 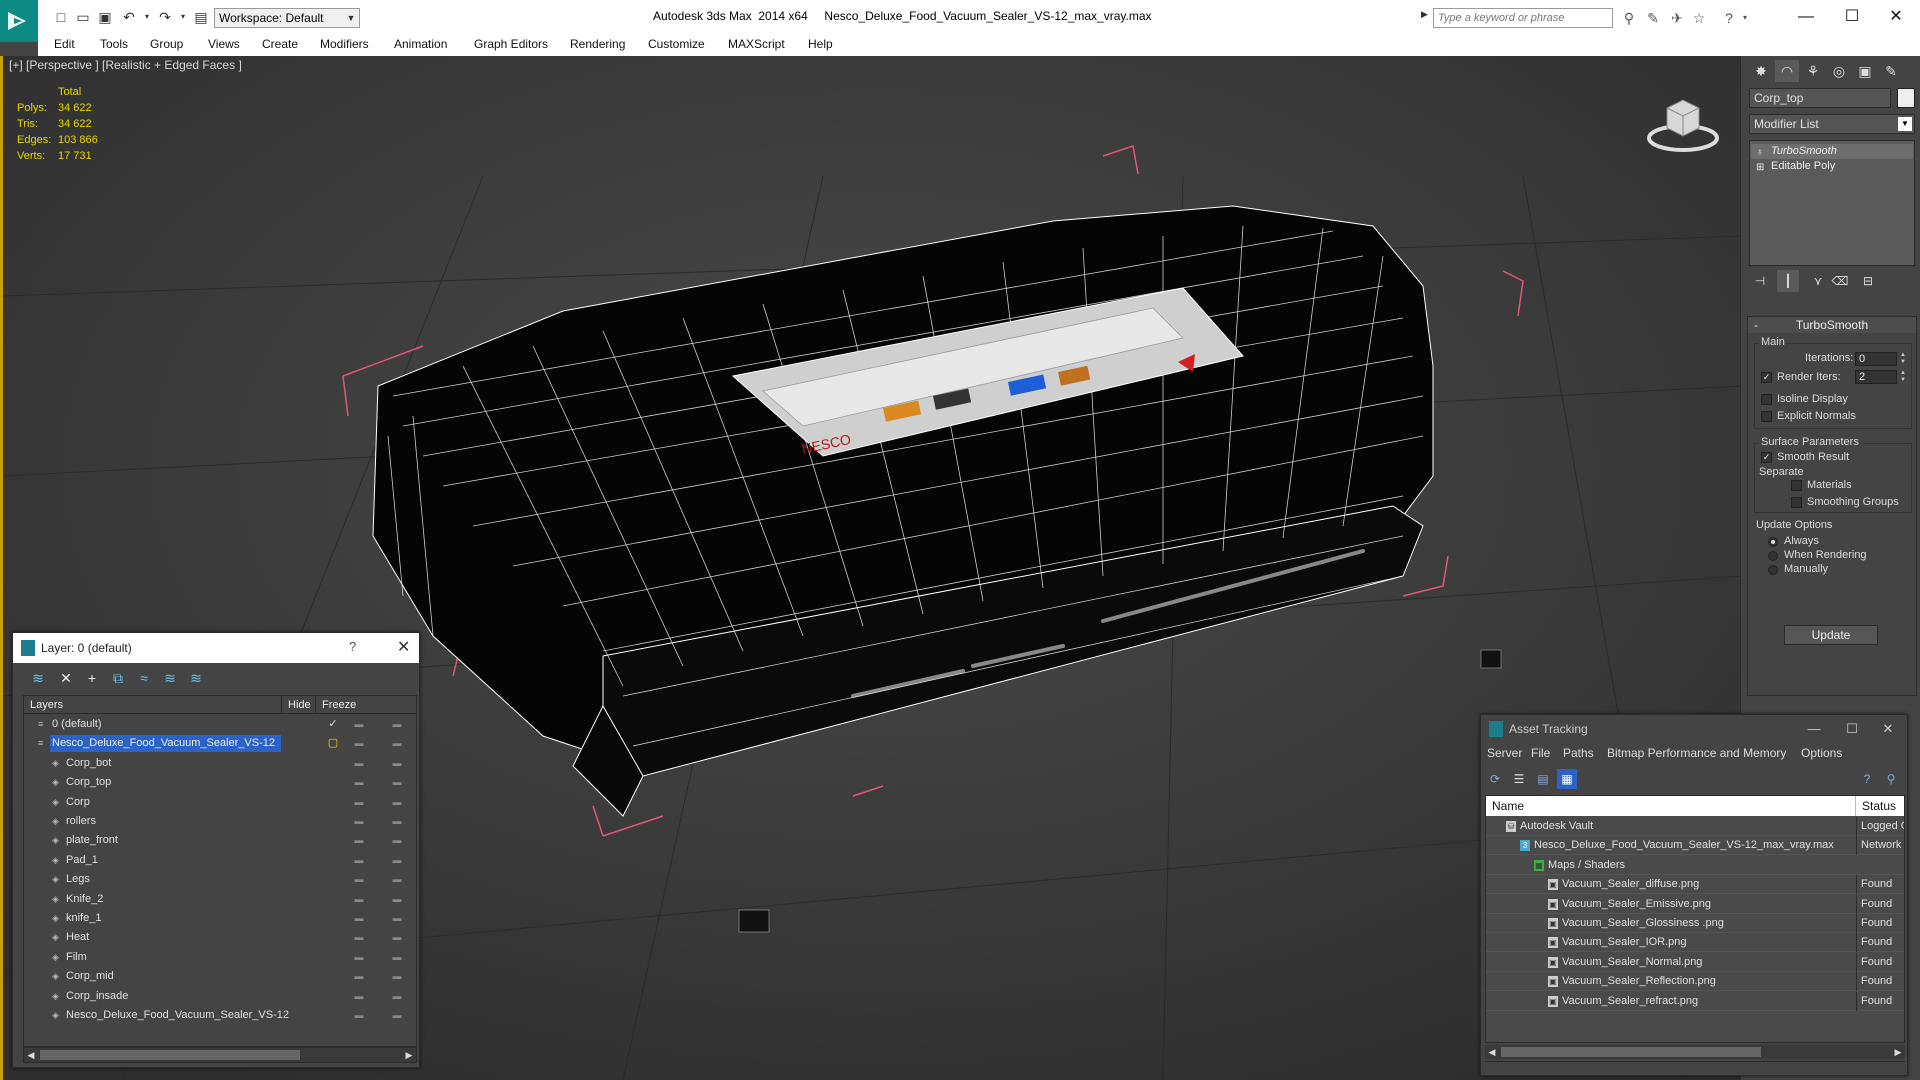 I want to click on pin-stack-icon: ⊣, so click(x=1760, y=281).